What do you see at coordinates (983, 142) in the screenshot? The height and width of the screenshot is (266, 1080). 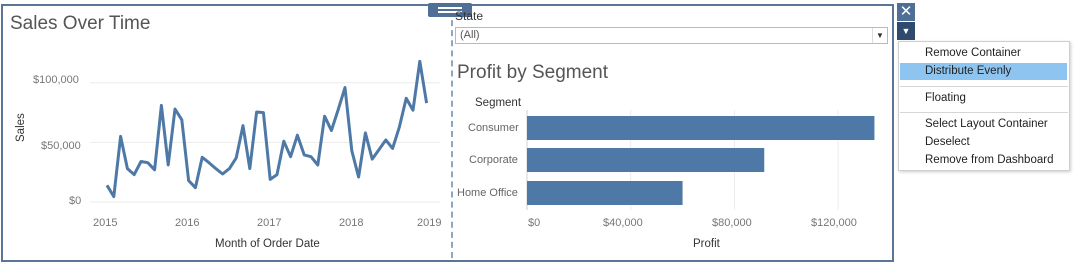 I see `menu-item-deselect: Deselect` at bounding box center [983, 142].